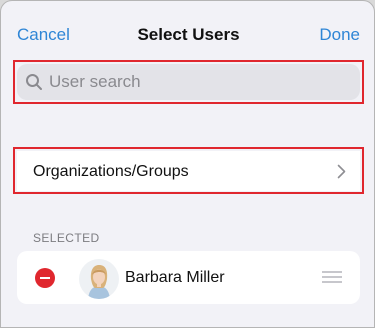  I want to click on remove-minus-icon, so click(45, 278).